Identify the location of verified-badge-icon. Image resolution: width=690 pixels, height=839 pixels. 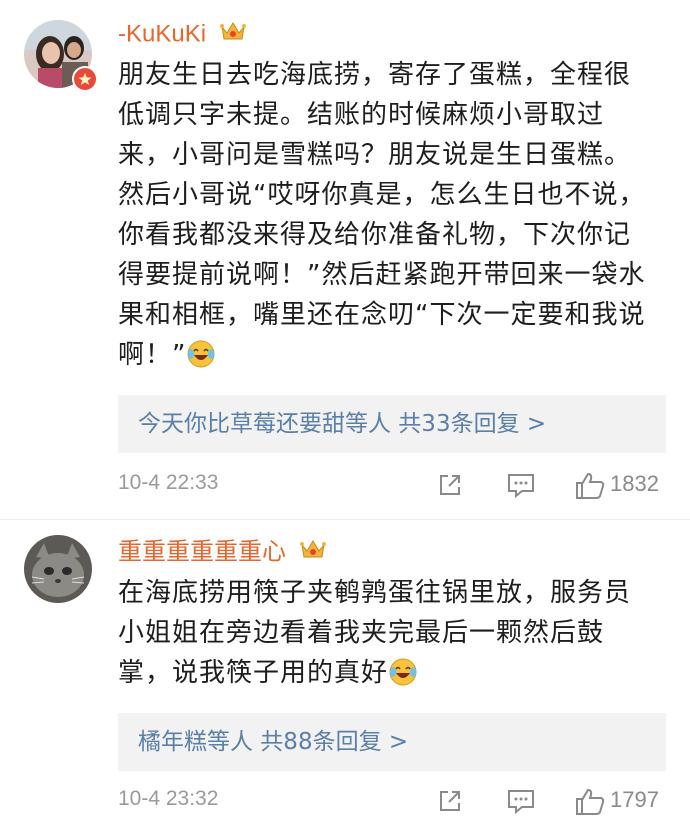
(85, 79).